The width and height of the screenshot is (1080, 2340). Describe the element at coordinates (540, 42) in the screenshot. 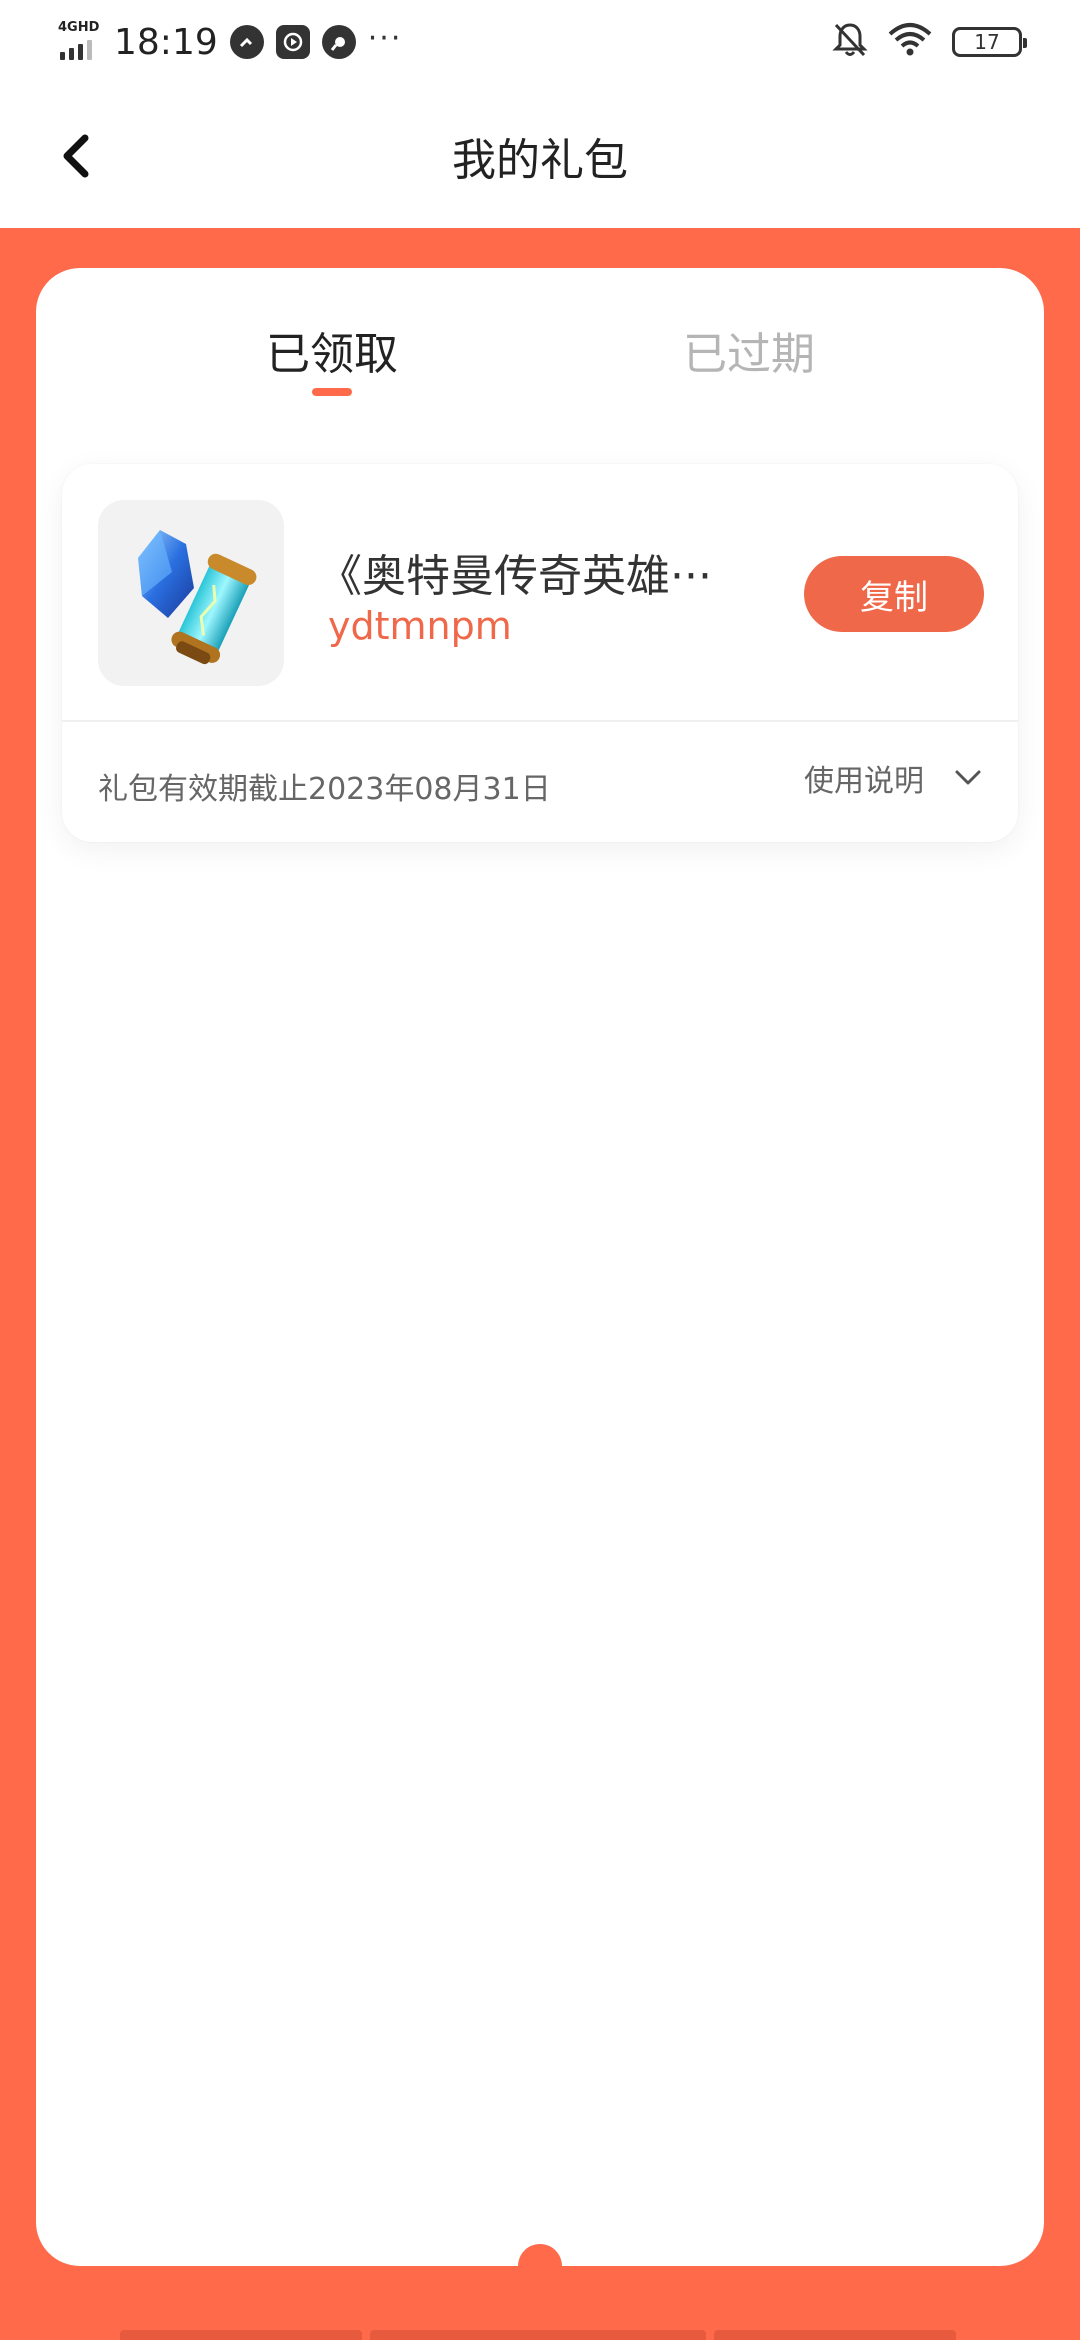

I see `status-bar: 4GHD 18:19 ··· 17` at that location.